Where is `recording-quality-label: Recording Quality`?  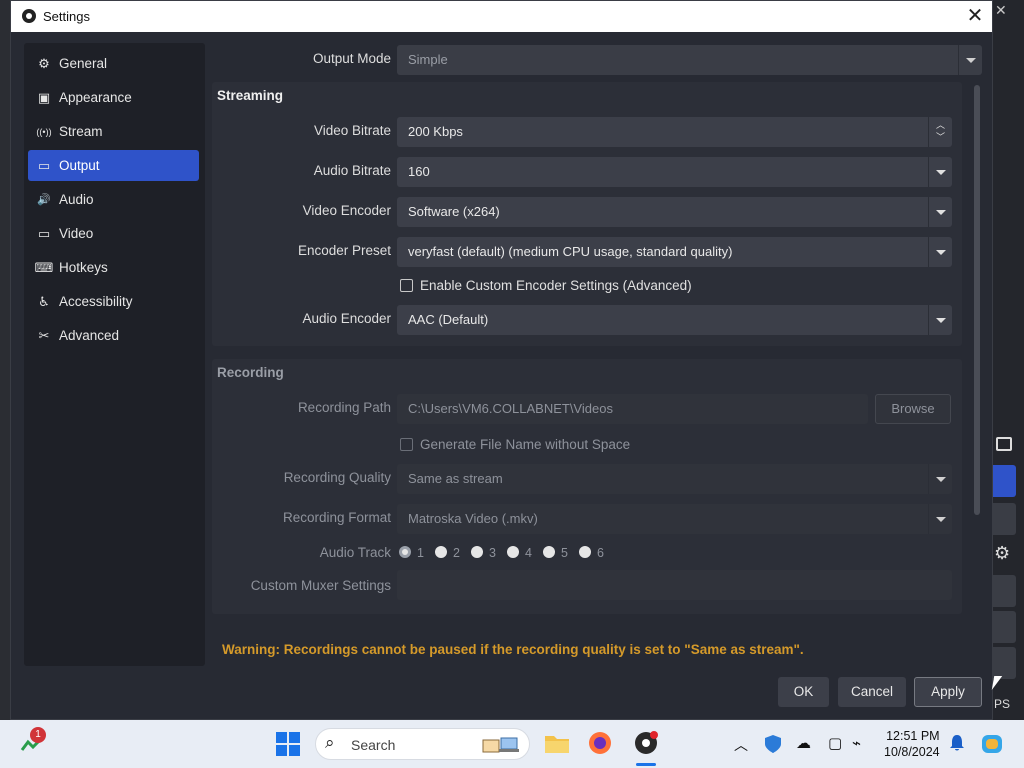 recording-quality-label: Recording Quality is located at coordinates (337, 477).